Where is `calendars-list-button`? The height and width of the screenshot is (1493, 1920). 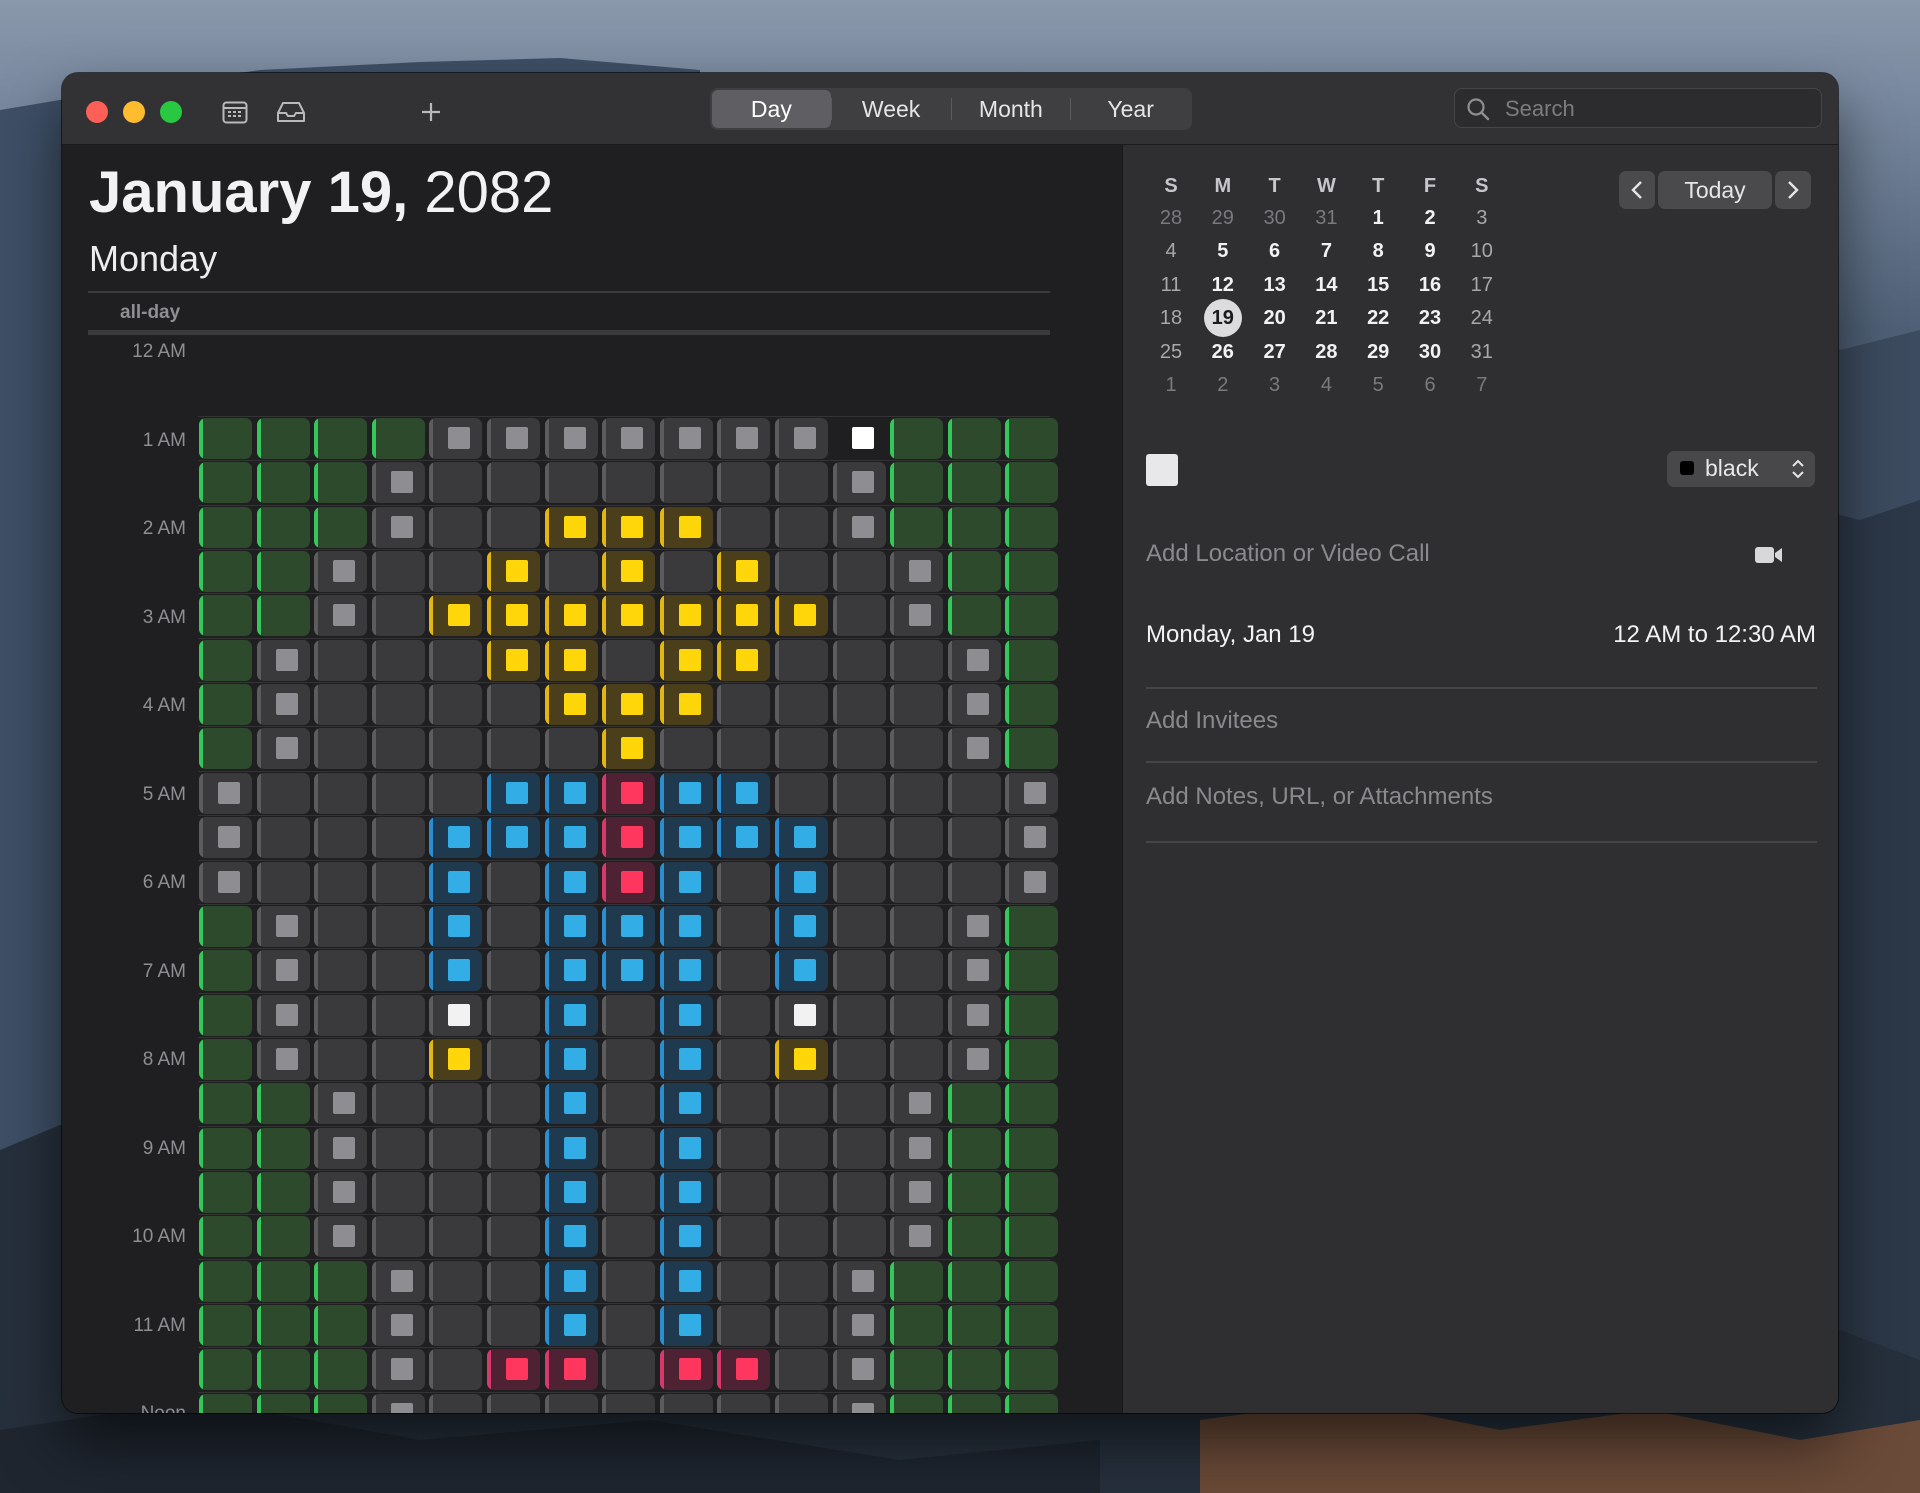
calendars-list-button is located at coordinates (235, 112).